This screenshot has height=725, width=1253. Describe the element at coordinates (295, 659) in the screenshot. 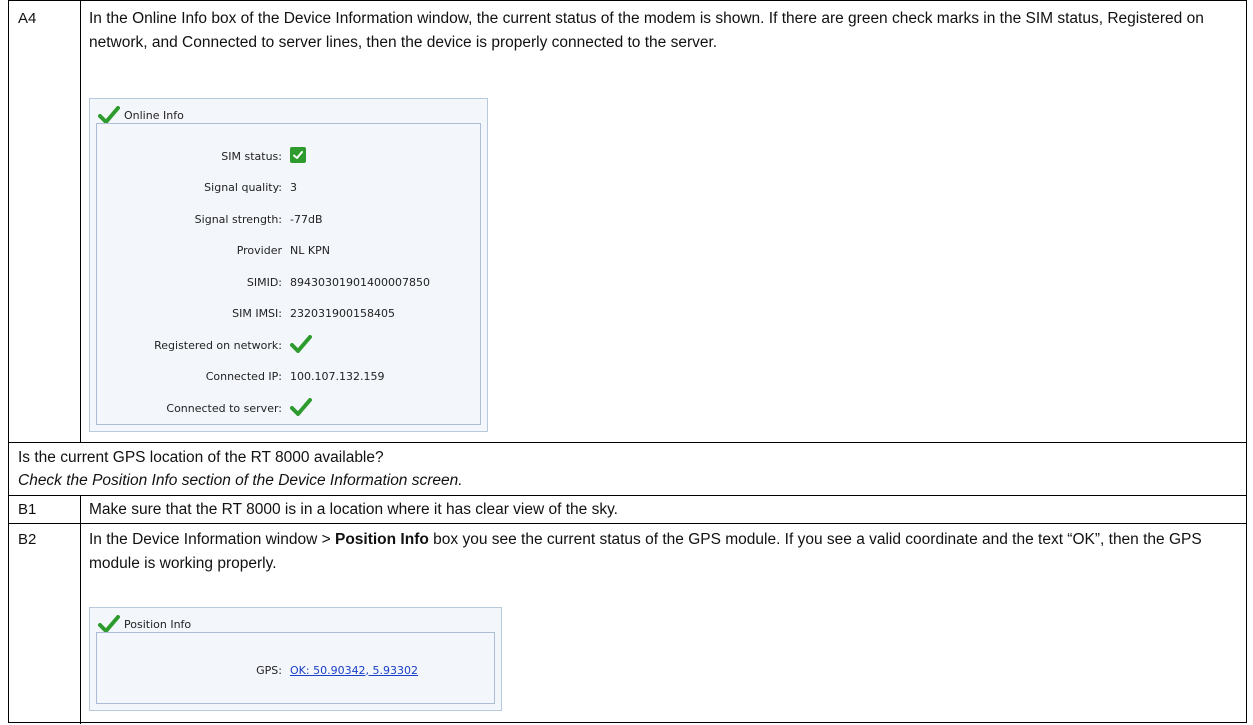

I see `position-info-box: Position Info GPS: OK: 50.90342, 5.93302` at that location.